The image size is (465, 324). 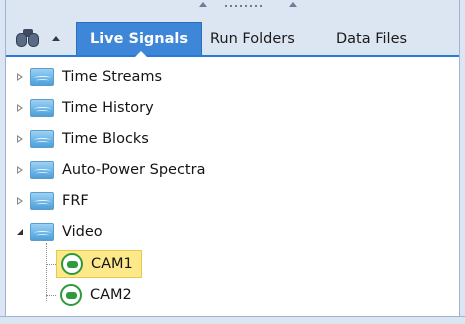 I want to click on tree-item-cam2: CAM2, so click(x=98, y=295).